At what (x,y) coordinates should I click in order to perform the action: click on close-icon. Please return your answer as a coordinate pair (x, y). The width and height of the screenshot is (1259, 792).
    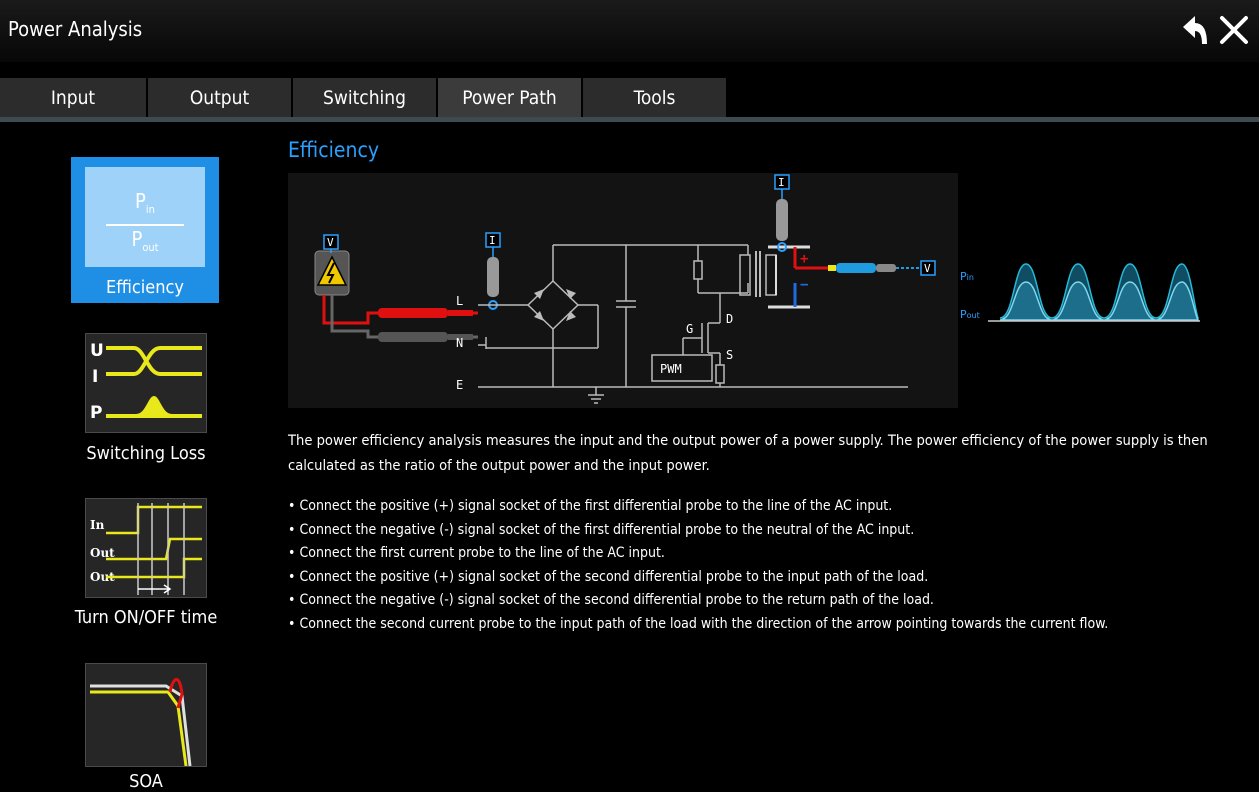
    Looking at the image, I should click on (1234, 30).